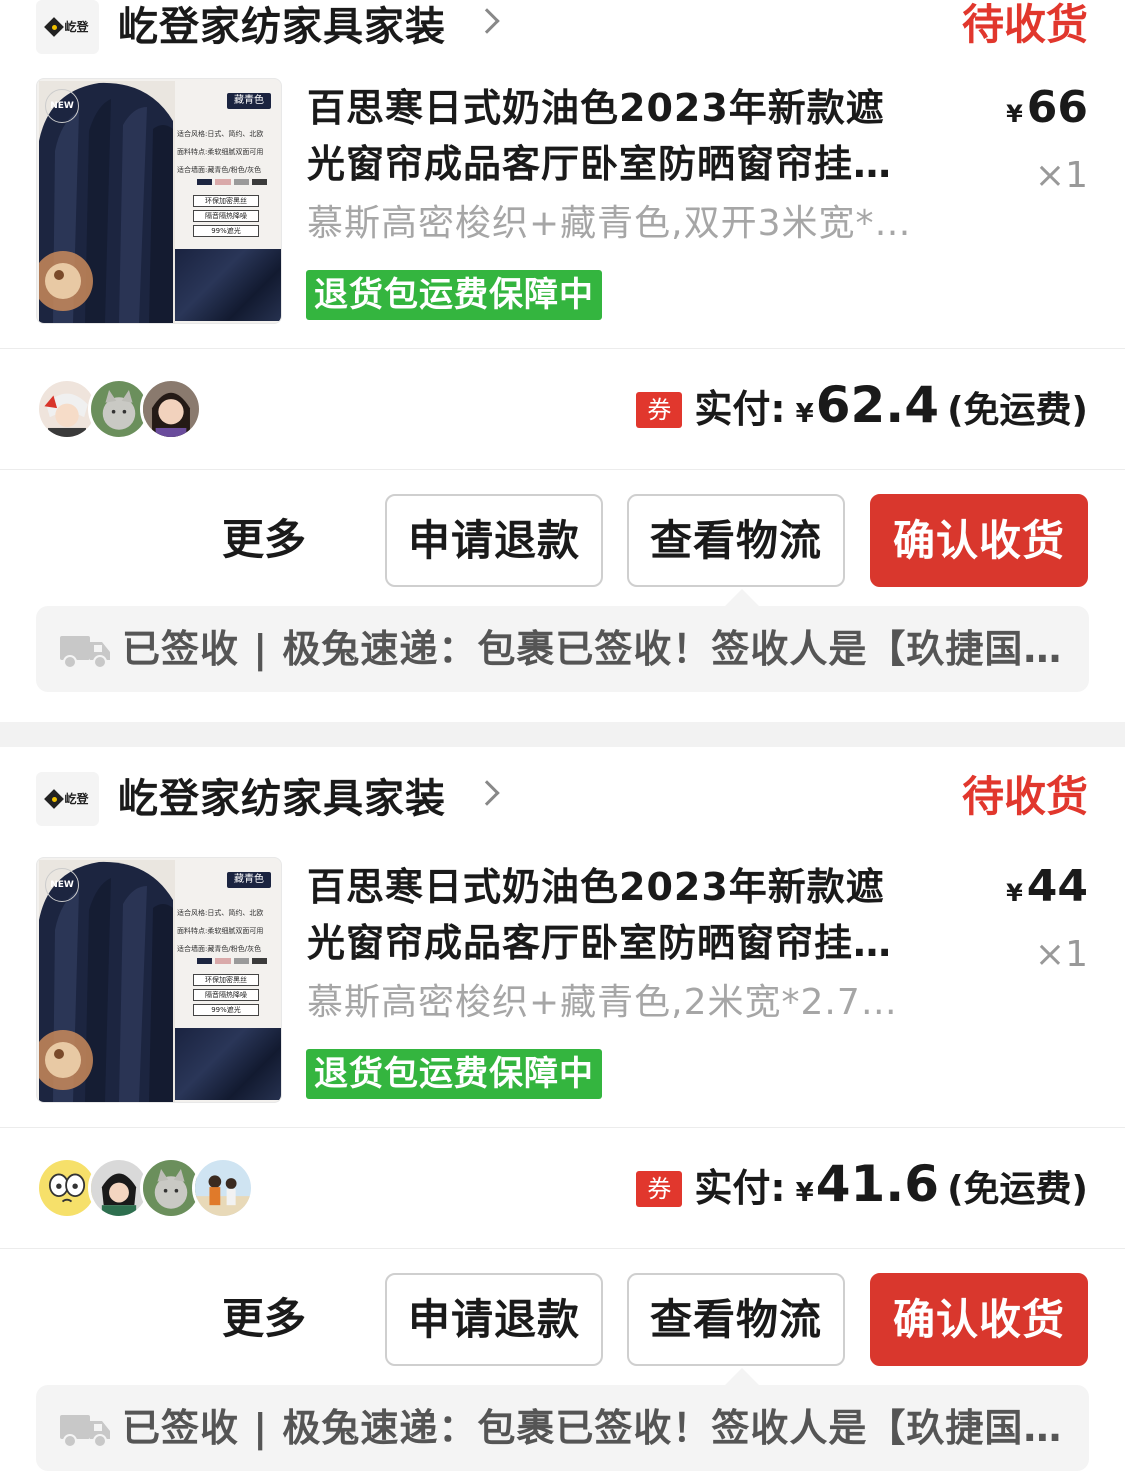 The width and height of the screenshot is (1125, 1482). Describe the element at coordinates (877, 1184) in the screenshot. I see `payment-amount: 41.6` at that location.